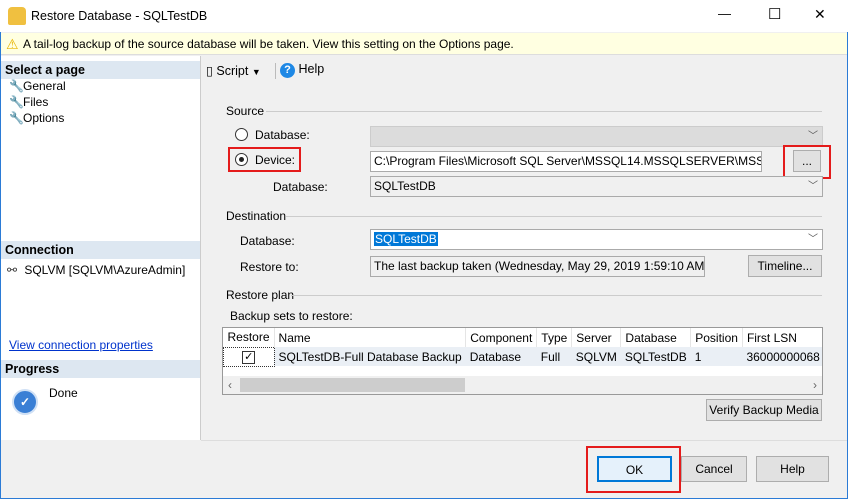 The width and height of the screenshot is (848, 499). Describe the element at coordinates (63, 393) in the screenshot. I see `progress-status: Done` at that location.